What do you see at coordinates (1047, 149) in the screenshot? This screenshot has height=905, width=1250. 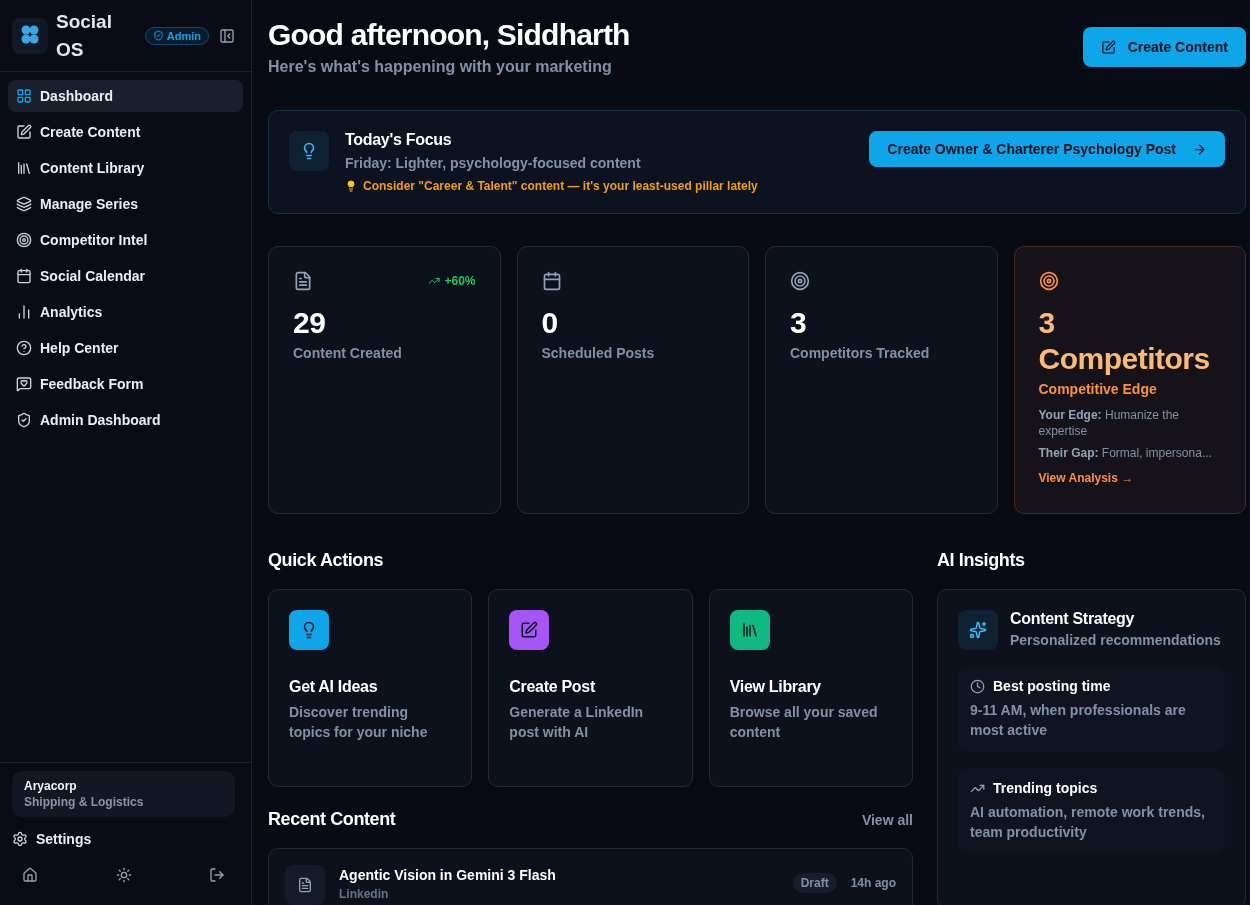 I see `focus-post-button: Create Owner & Charterer Psychology Post` at bounding box center [1047, 149].